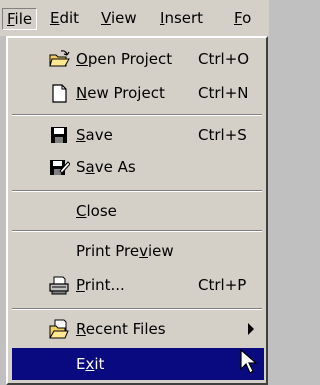  What do you see at coordinates (138, 135) in the screenshot?
I see `menu-item-save: Save Ctrl+S` at bounding box center [138, 135].